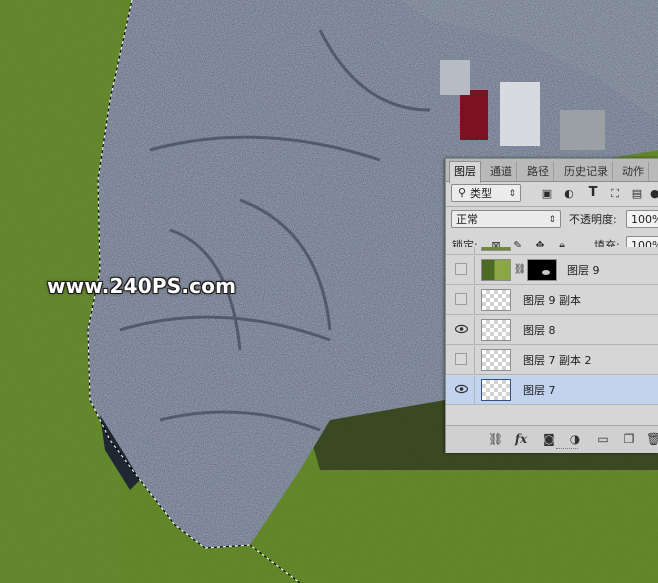  I want to click on resize-grip, so click(567, 449).